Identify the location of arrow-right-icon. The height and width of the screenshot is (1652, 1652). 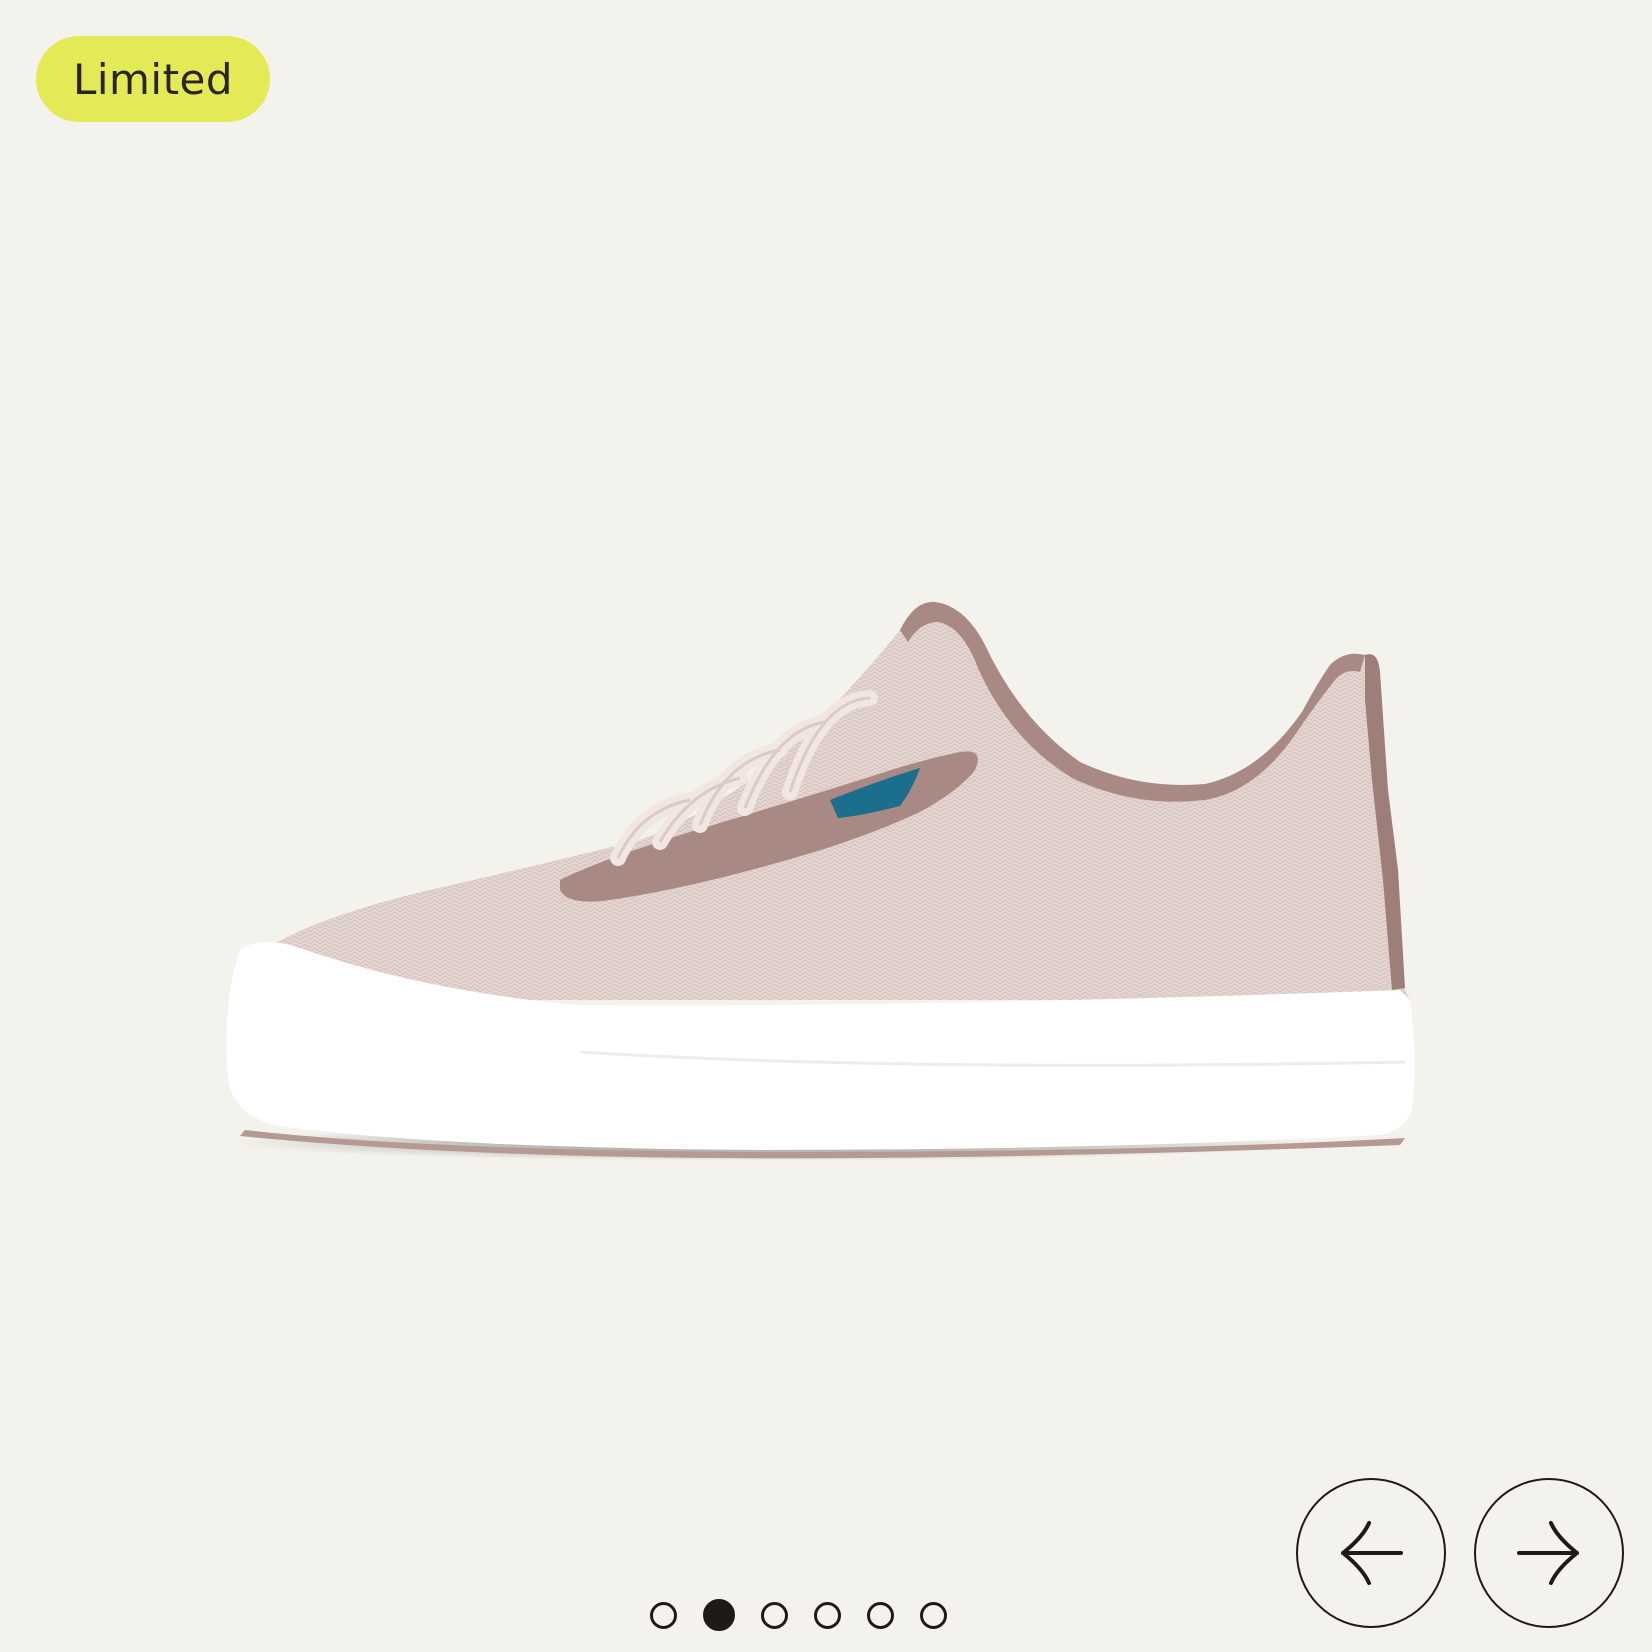
(1548, 1553).